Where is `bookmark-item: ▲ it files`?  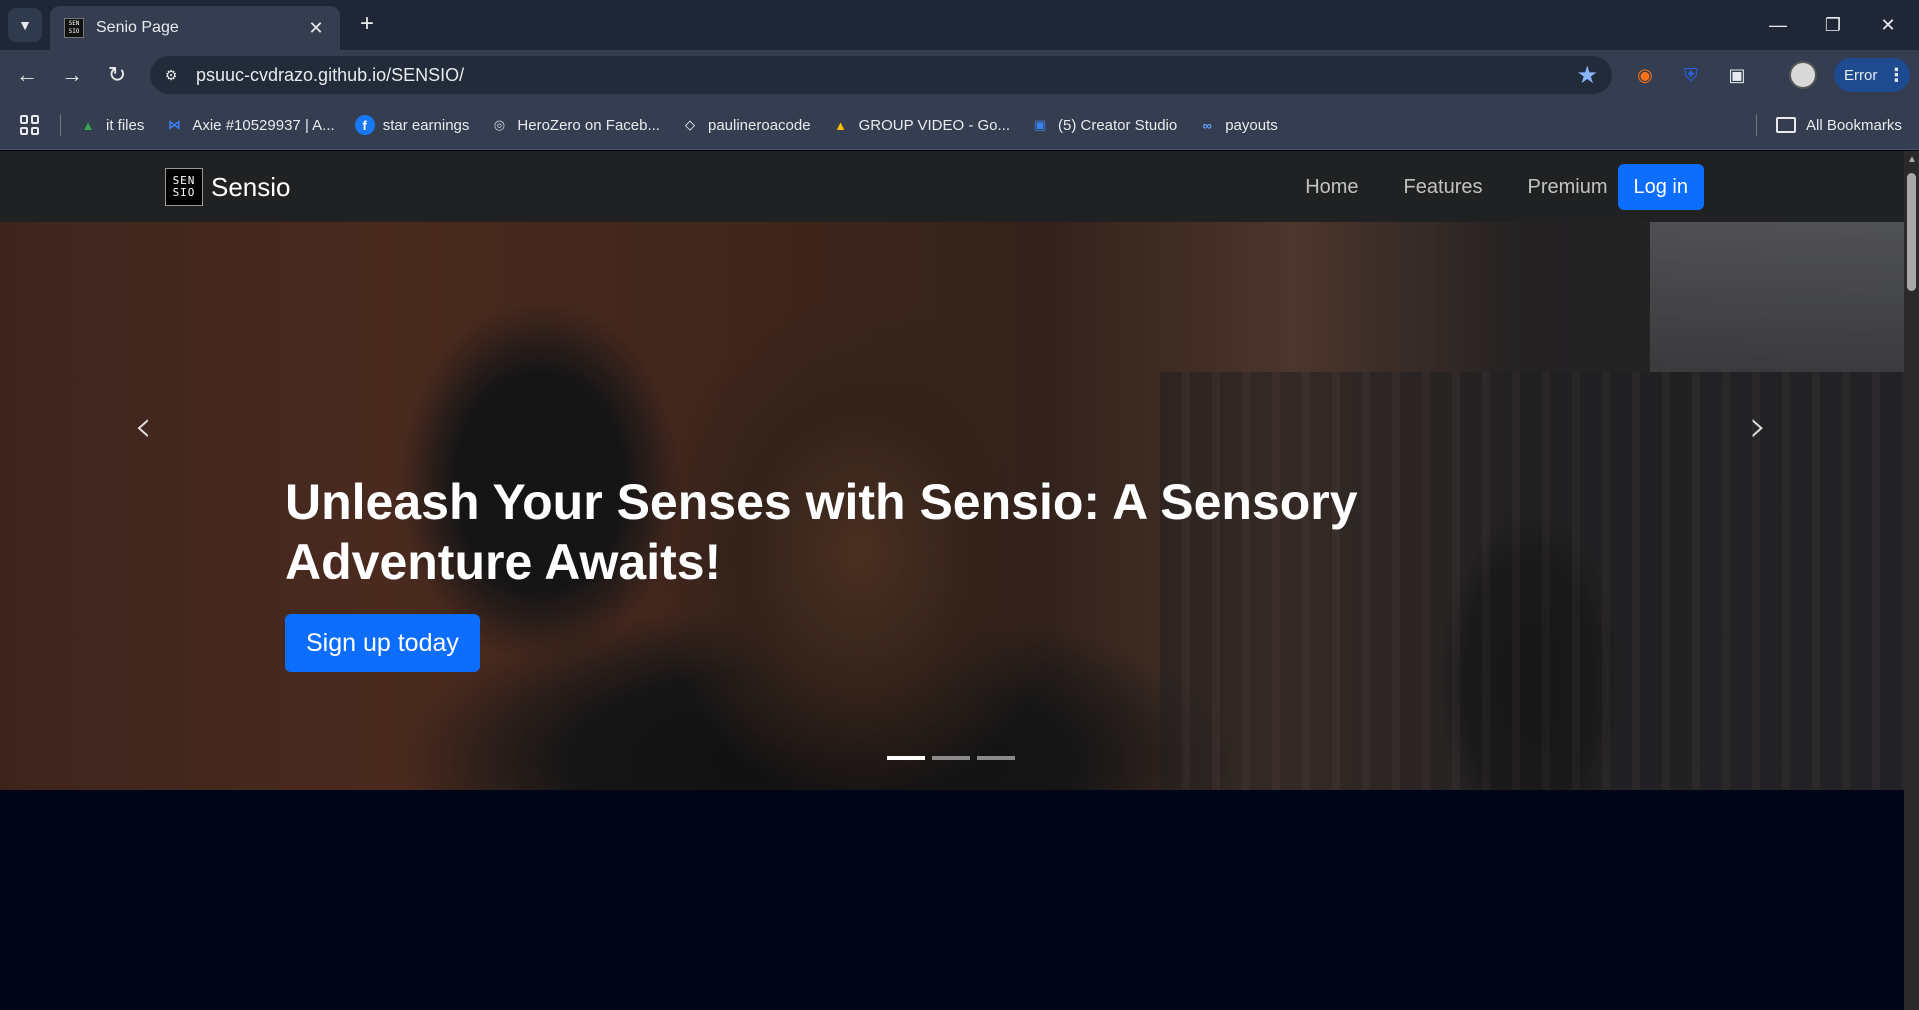
bookmark-item: ▲ it files is located at coordinates (111, 125).